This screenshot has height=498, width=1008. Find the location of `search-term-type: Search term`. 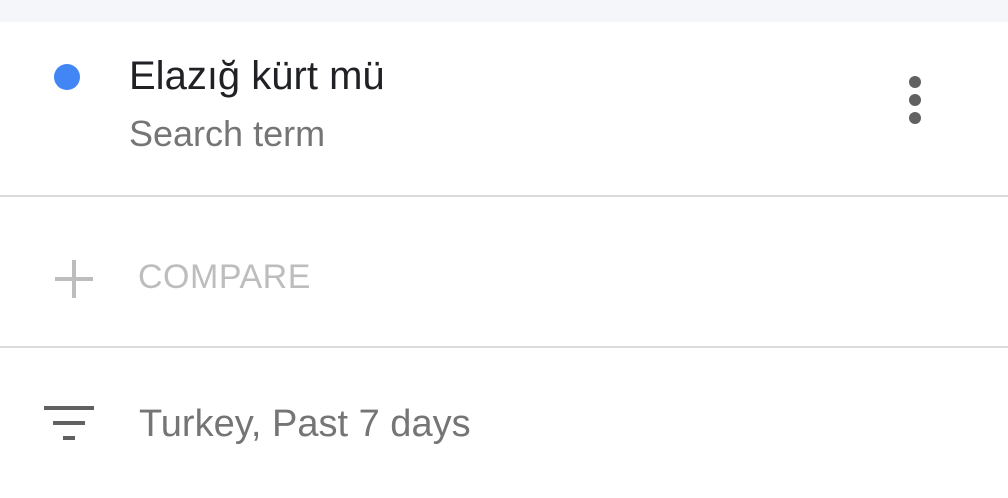

search-term-type: Search term is located at coordinates (227, 133).